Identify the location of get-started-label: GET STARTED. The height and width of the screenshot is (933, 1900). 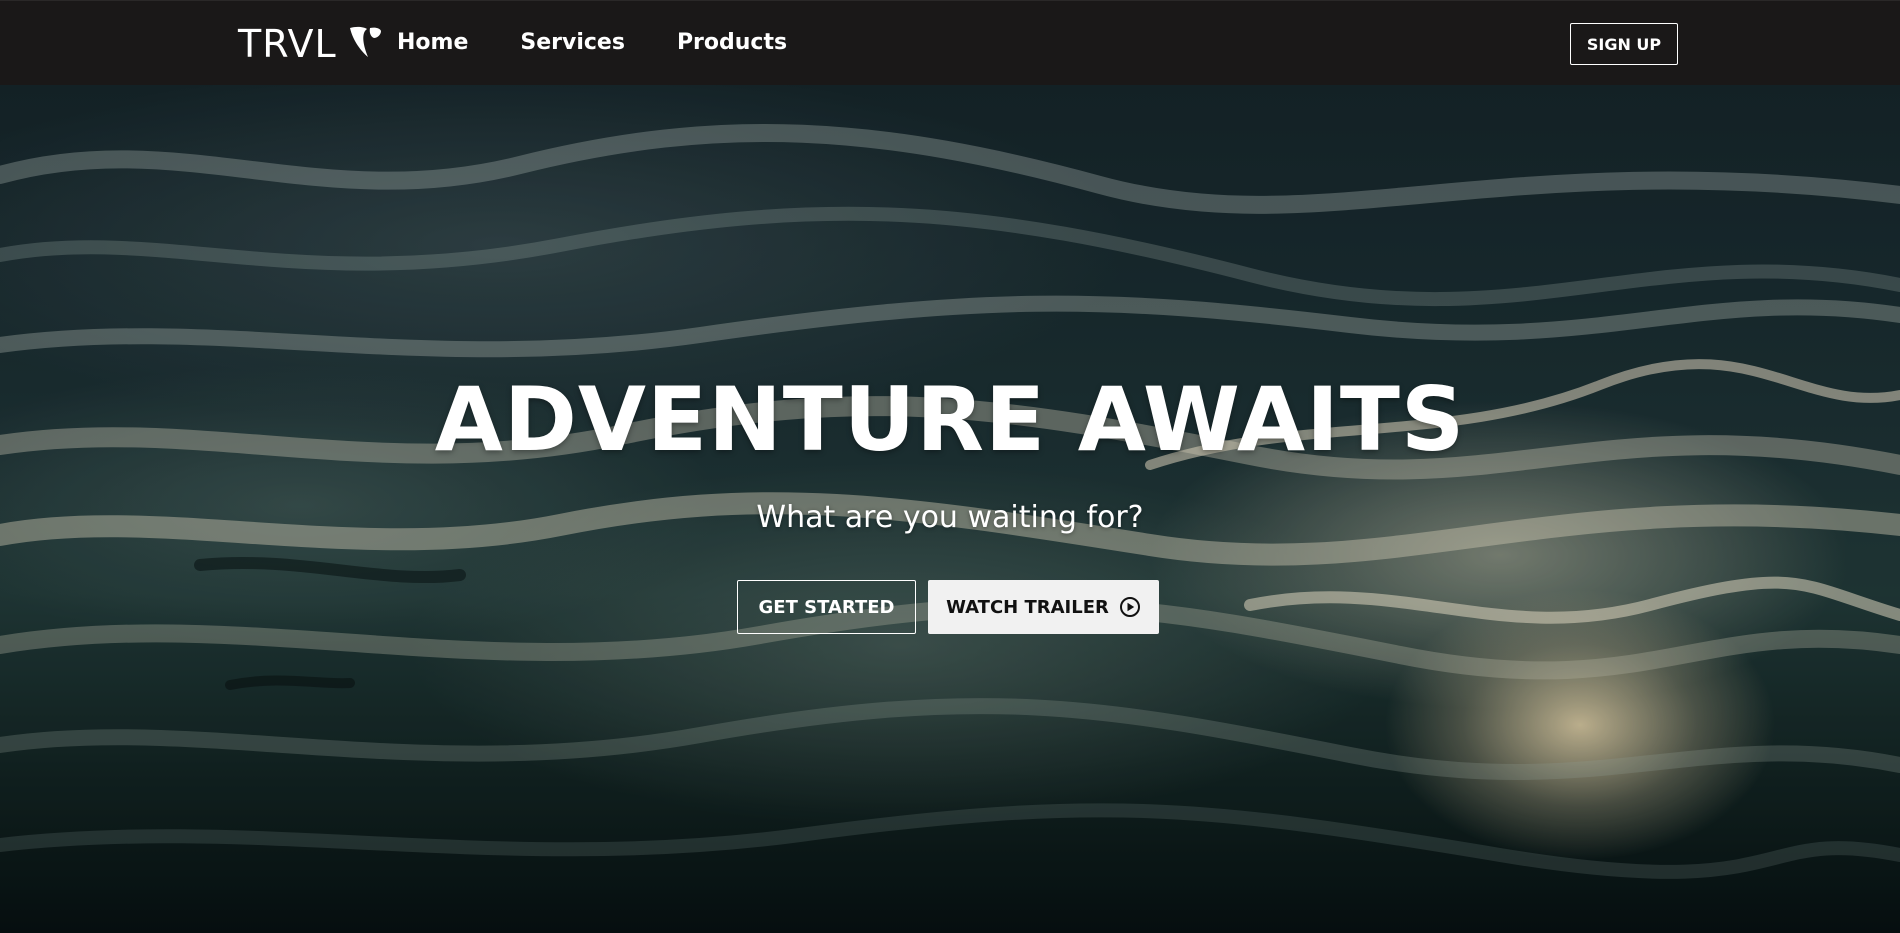
(826, 607).